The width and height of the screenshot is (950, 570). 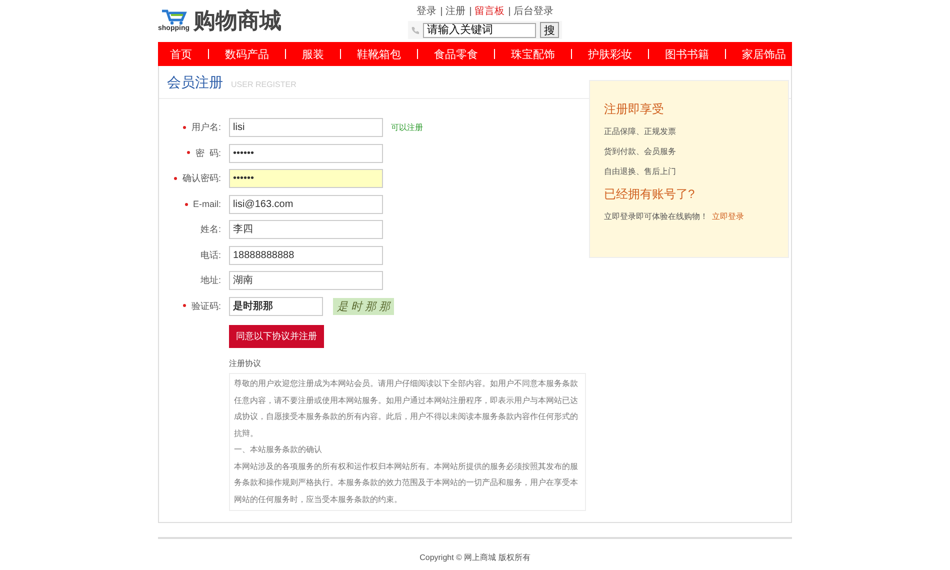 What do you see at coordinates (194, 179) in the screenshot?
I see `field-label: 确认密码:` at bounding box center [194, 179].